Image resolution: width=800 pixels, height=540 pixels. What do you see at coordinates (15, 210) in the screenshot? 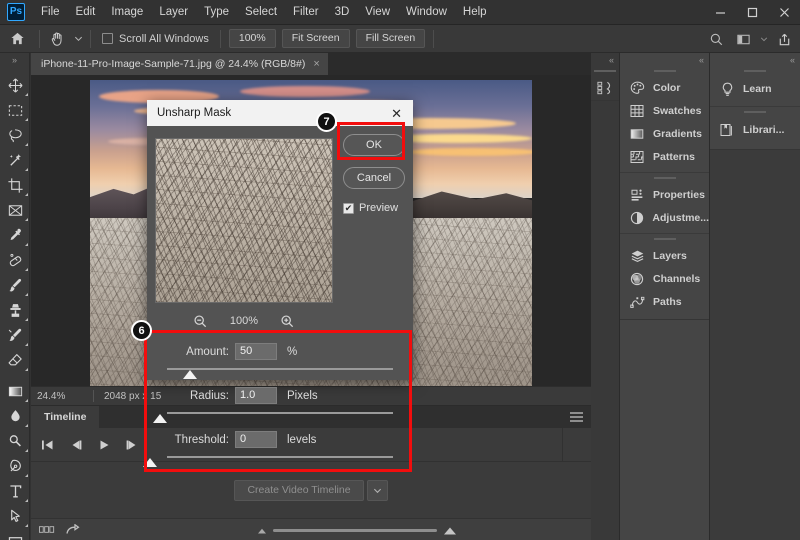
I see `frame-tool` at bounding box center [15, 210].